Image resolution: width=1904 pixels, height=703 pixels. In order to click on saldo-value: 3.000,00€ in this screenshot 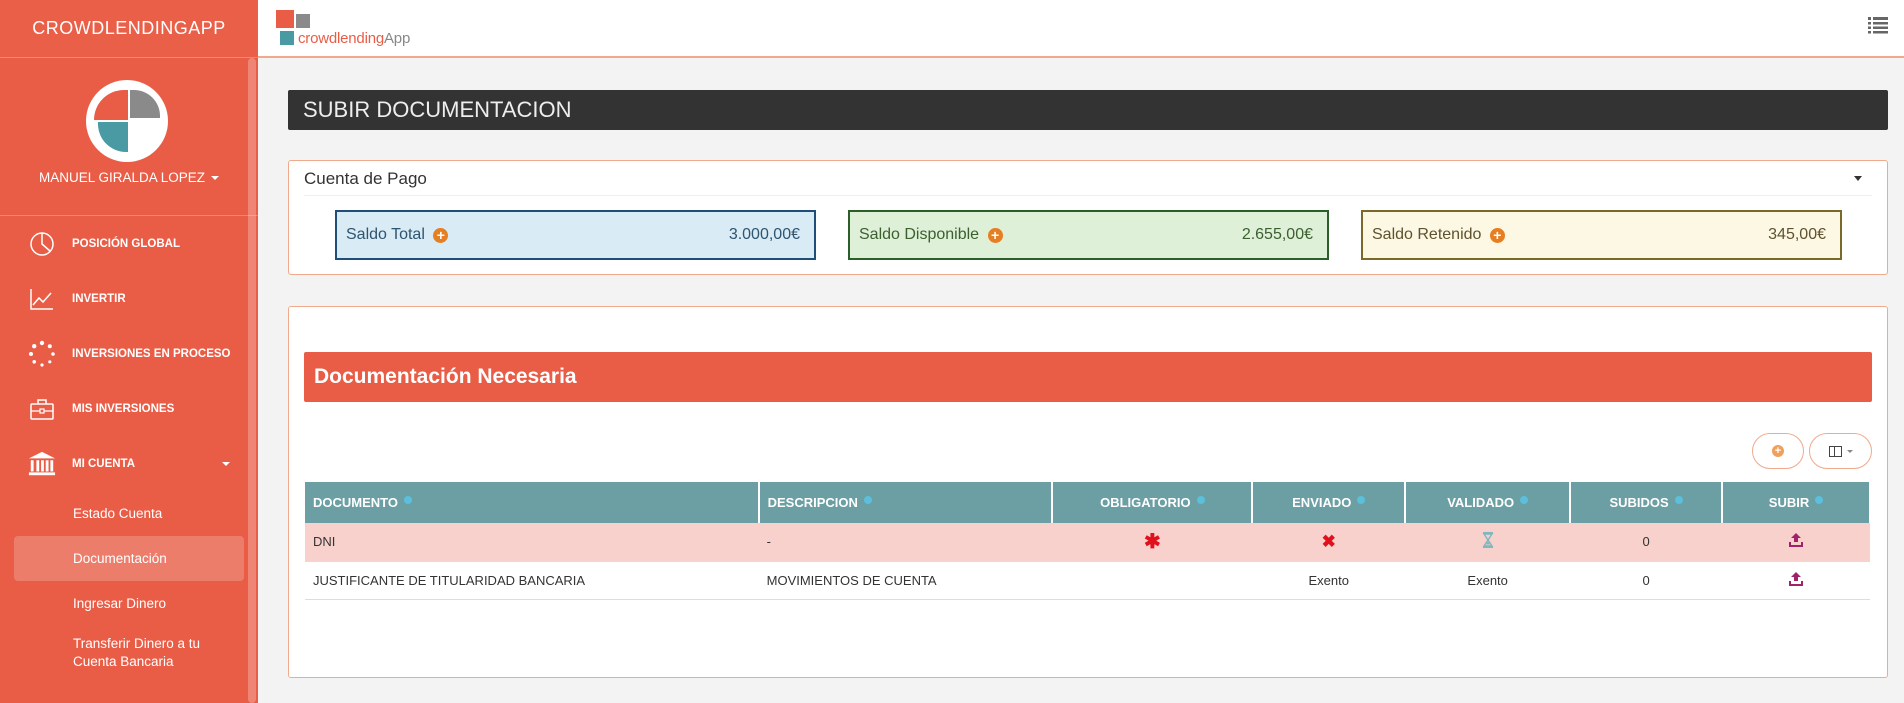, I will do `click(764, 234)`.